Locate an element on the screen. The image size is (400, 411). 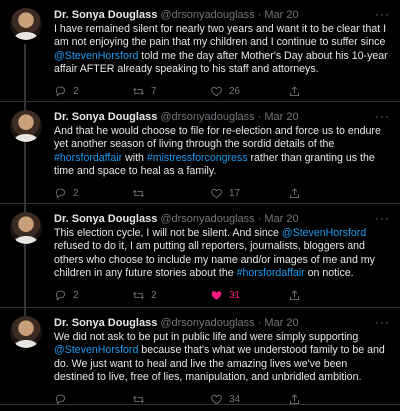
tweet-actions: 2 7 26 is located at coordinates (222, 92).